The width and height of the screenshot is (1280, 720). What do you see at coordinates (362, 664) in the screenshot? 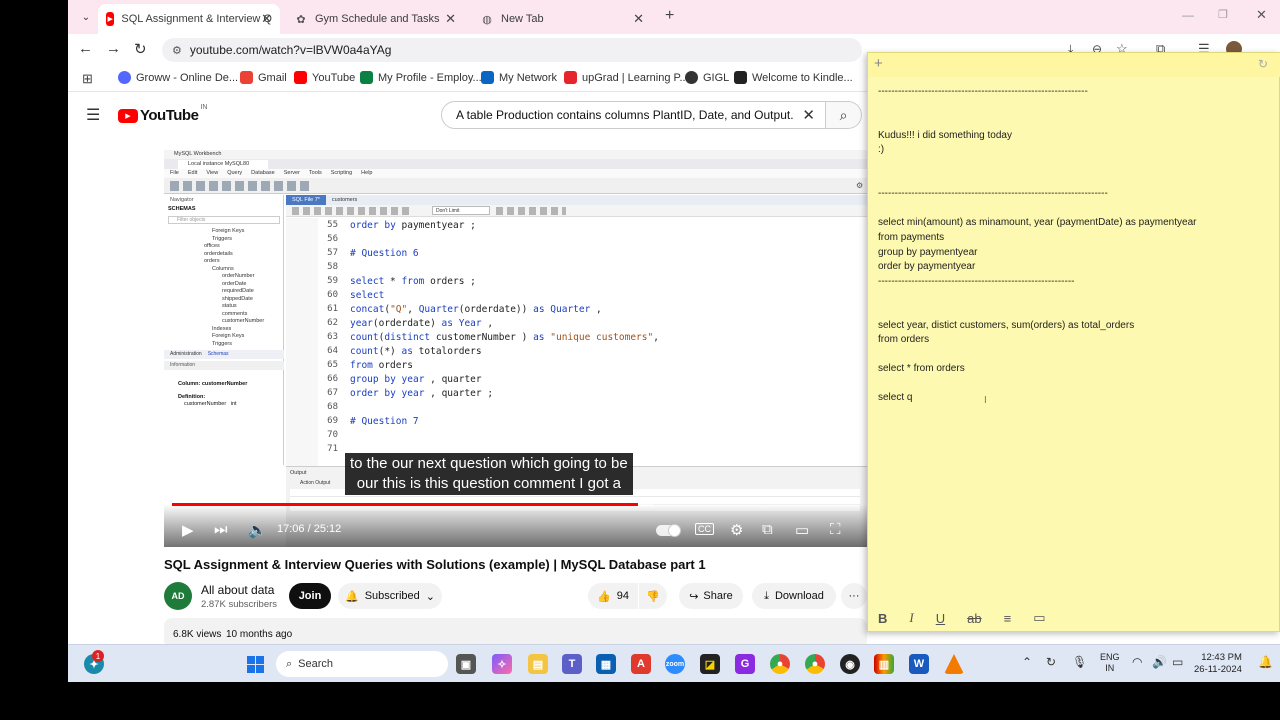
I see `taskbar-search: ⌕ Search` at bounding box center [362, 664].